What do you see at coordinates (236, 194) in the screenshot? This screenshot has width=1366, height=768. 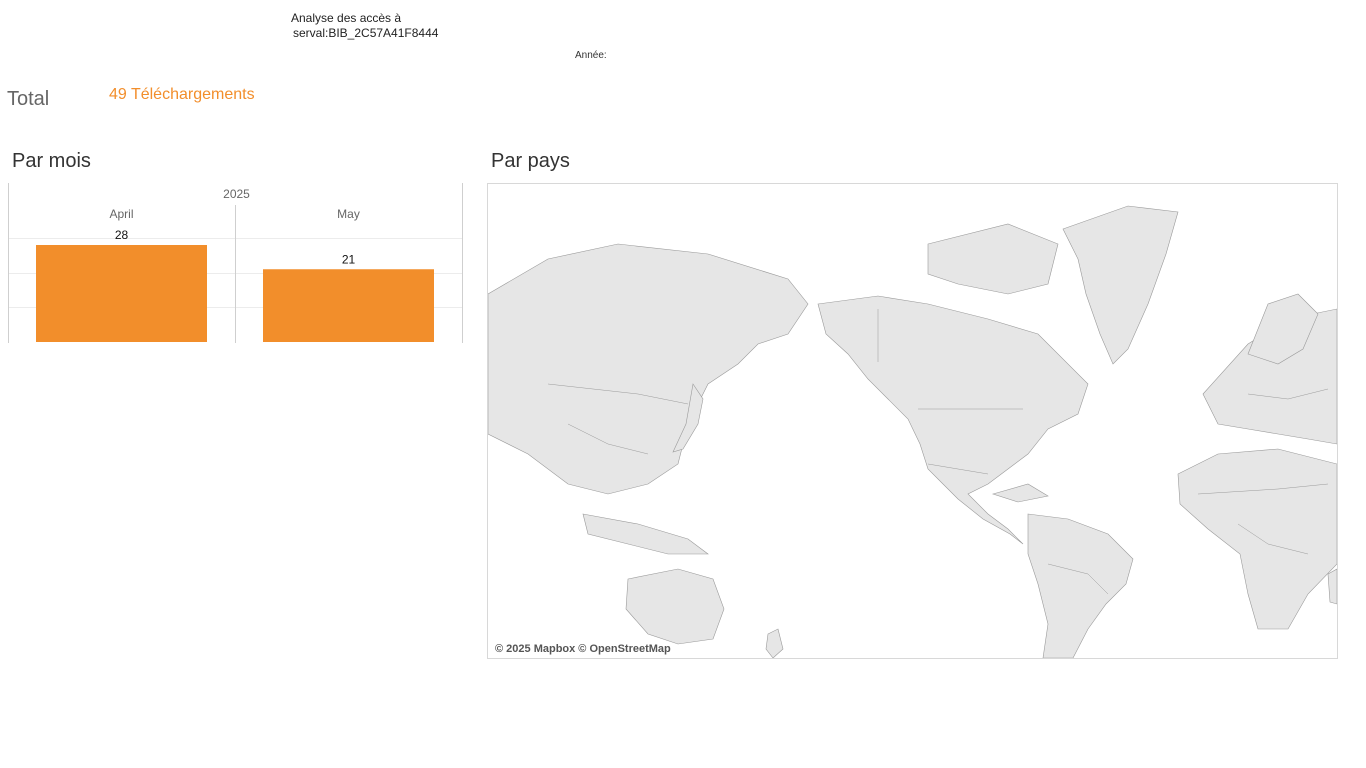 I see `chart-year-label: 2025` at bounding box center [236, 194].